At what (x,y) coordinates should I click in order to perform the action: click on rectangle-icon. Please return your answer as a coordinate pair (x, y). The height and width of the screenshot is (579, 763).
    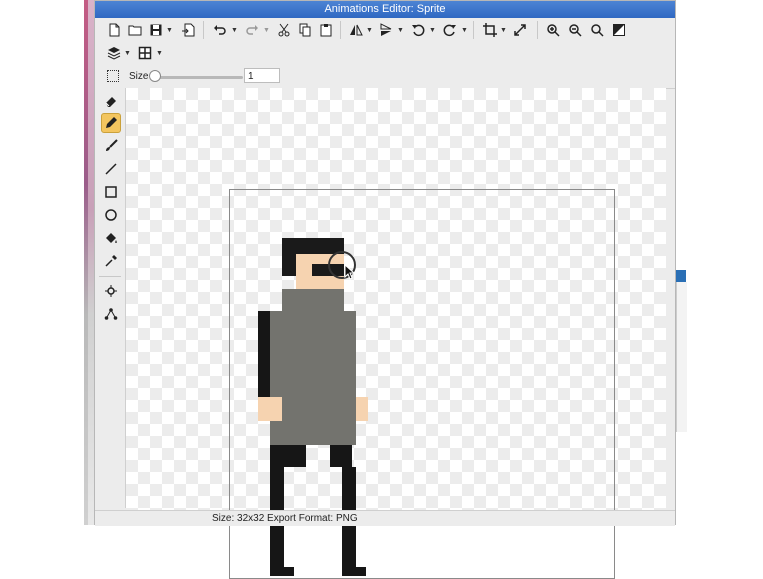
    Looking at the image, I should click on (111, 192).